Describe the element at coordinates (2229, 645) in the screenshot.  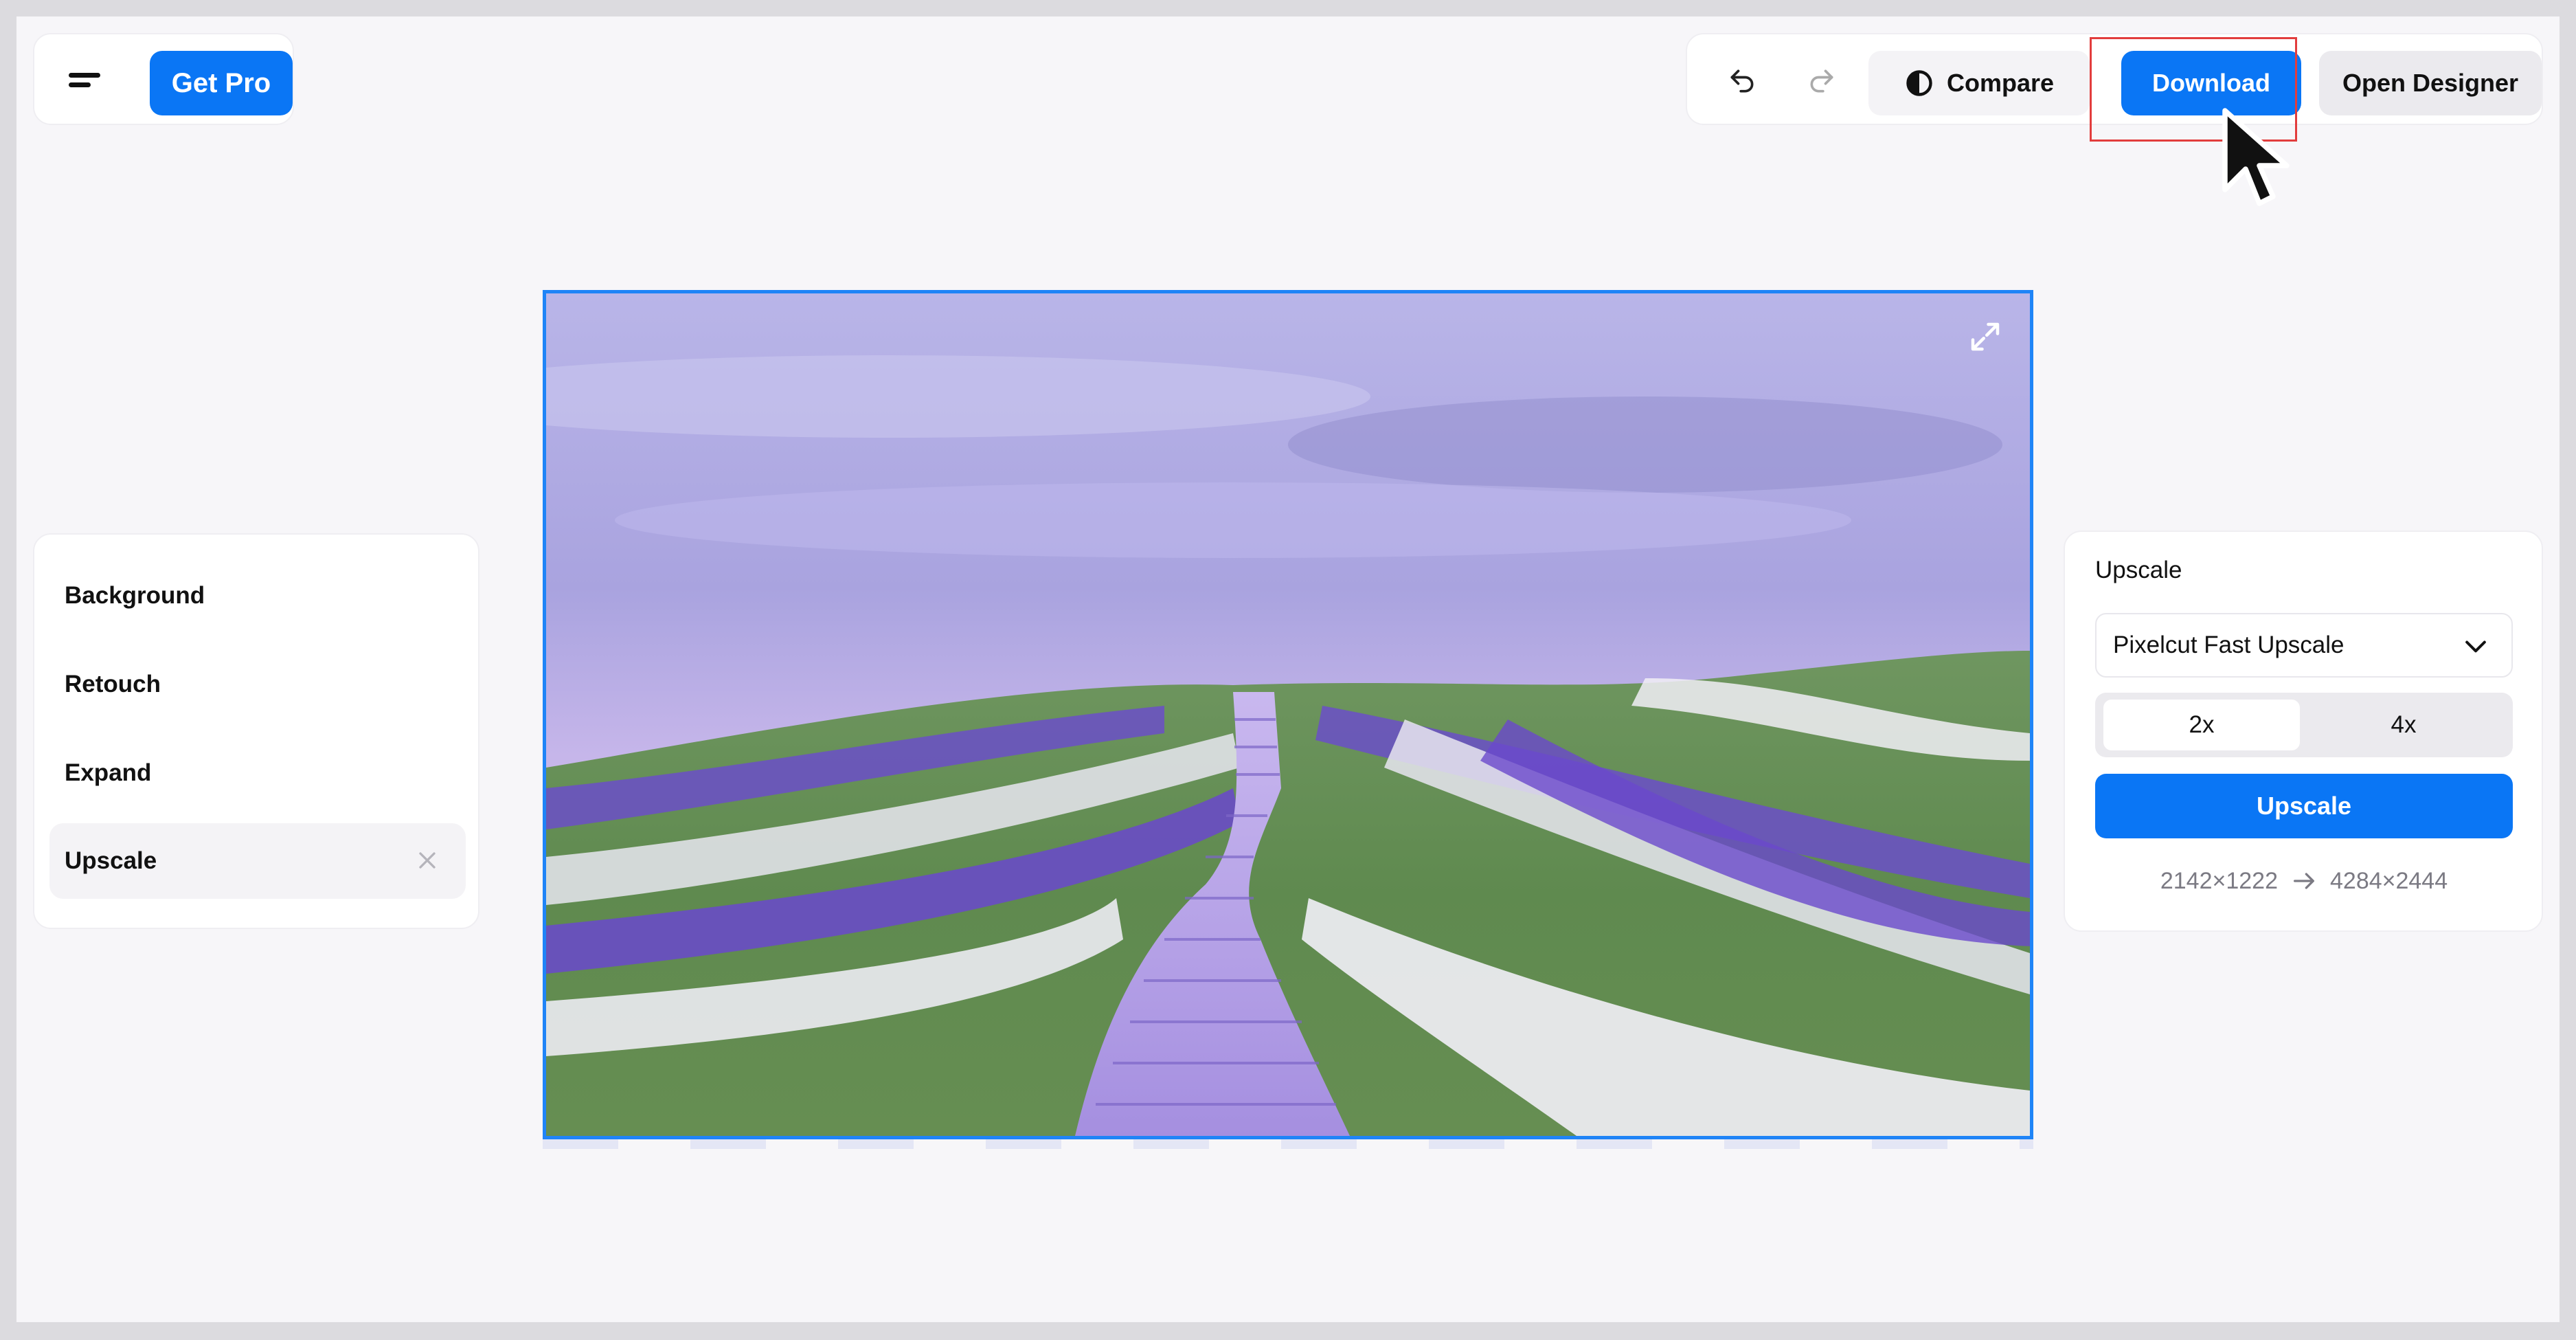
I see `model-select-value: Pixelcut Fast Upscale` at that location.